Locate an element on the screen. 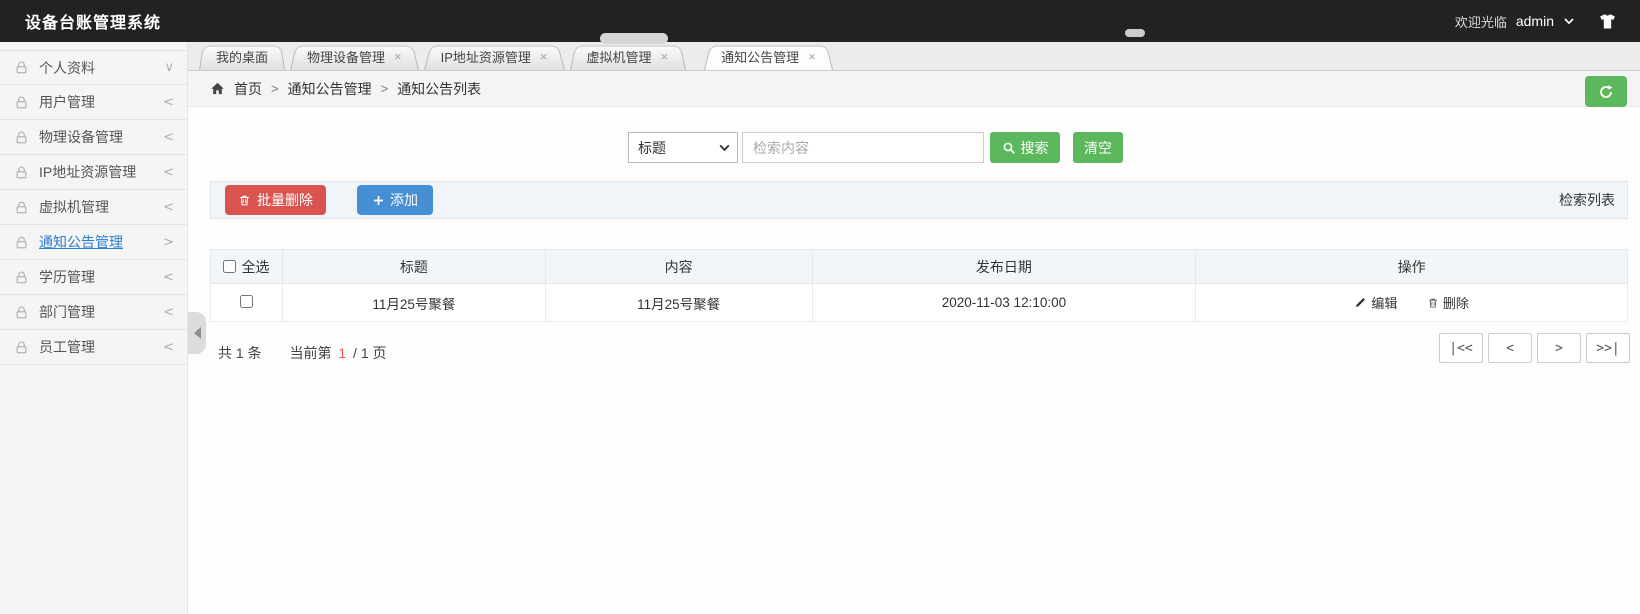 Image resolution: width=1640 pixels, height=614 pixels. sidebar-item-notice-management: 通知公告管理 > is located at coordinates (93, 242).